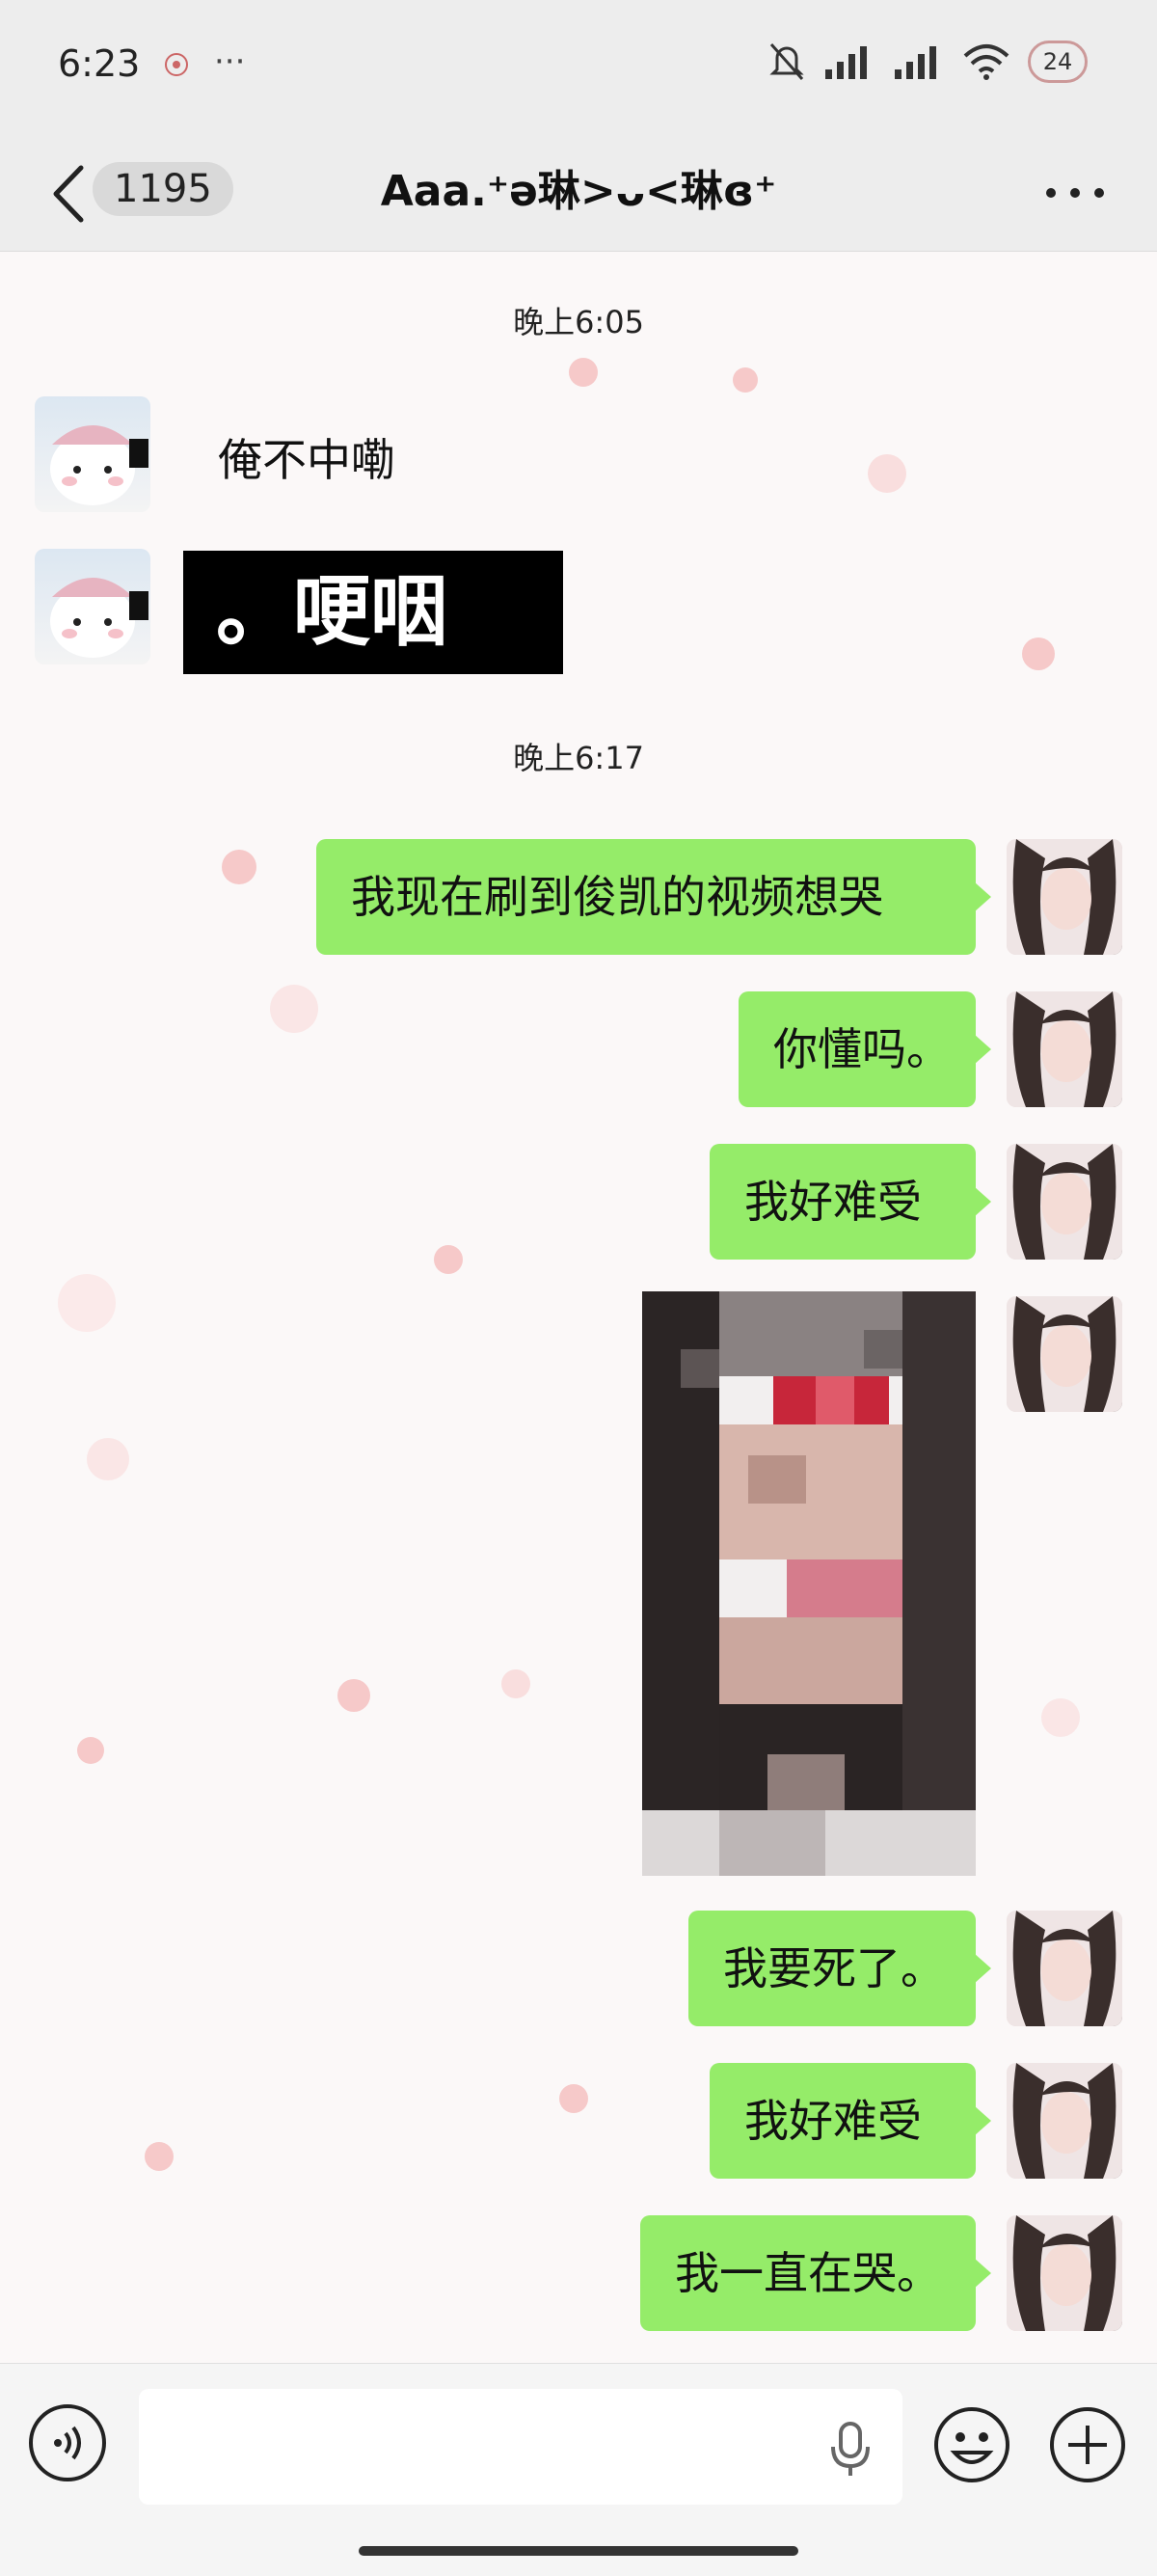  What do you see at coordinates (839, 1968) in the screenshot?
I see `sent-message: 我要死了。` at bounding box center [839, 1968].